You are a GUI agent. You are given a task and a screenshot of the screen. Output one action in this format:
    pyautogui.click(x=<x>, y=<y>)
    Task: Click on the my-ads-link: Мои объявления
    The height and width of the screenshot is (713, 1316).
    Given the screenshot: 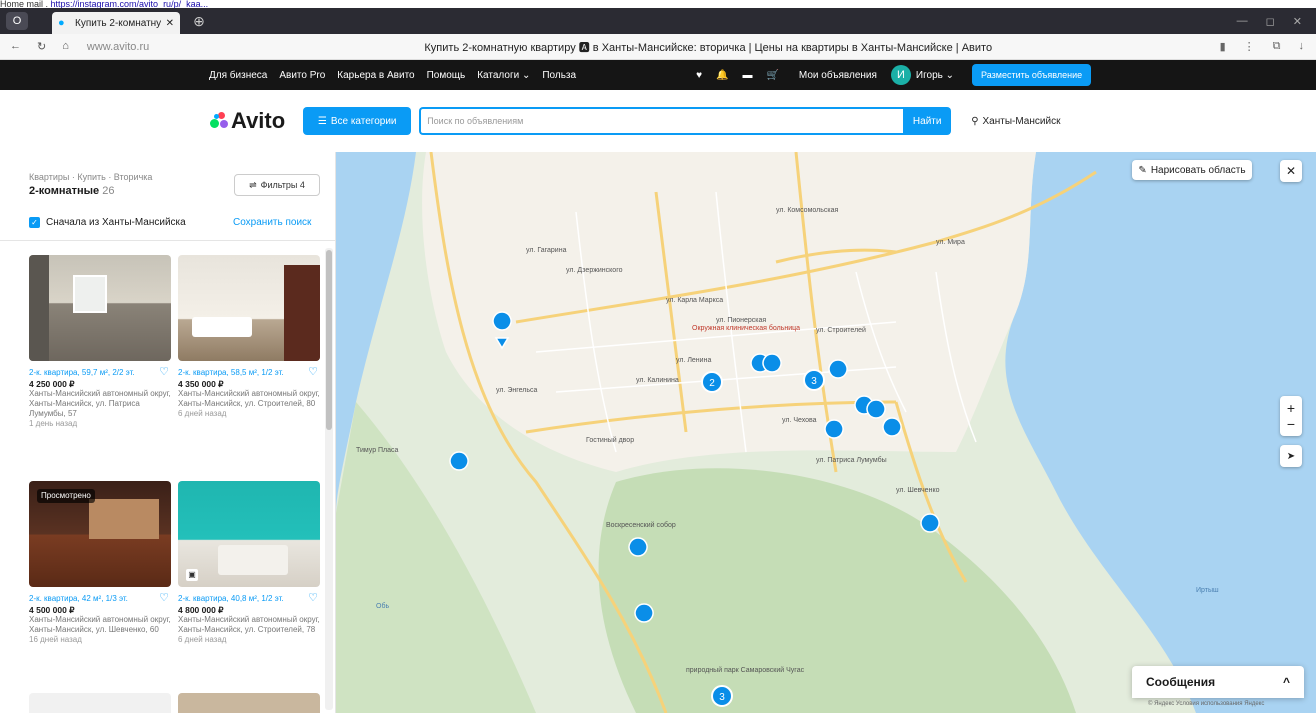 What is the action you would take?
    pyautogui.click(x=838, y=75)
    